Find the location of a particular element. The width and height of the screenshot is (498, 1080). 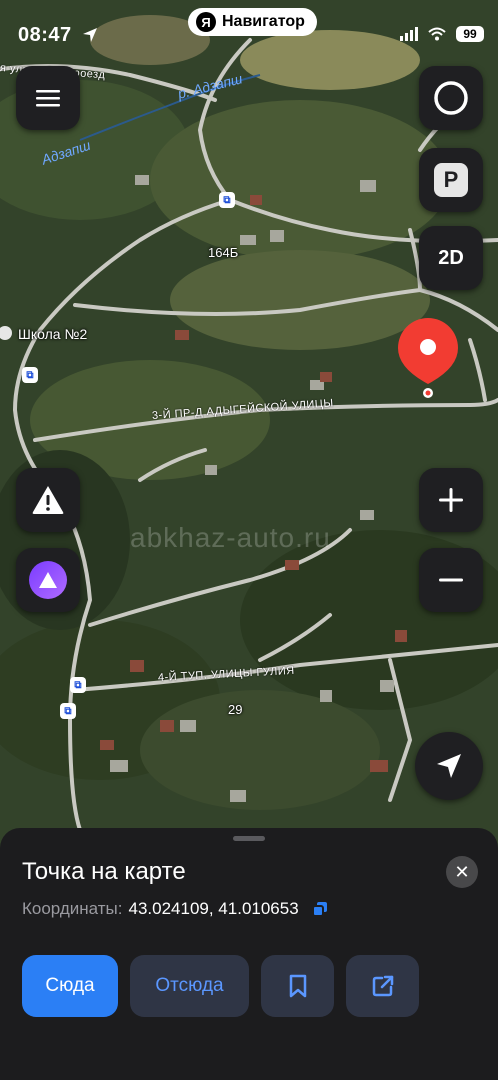

navigation-arrow-icon is located at coordinates (449, 766).